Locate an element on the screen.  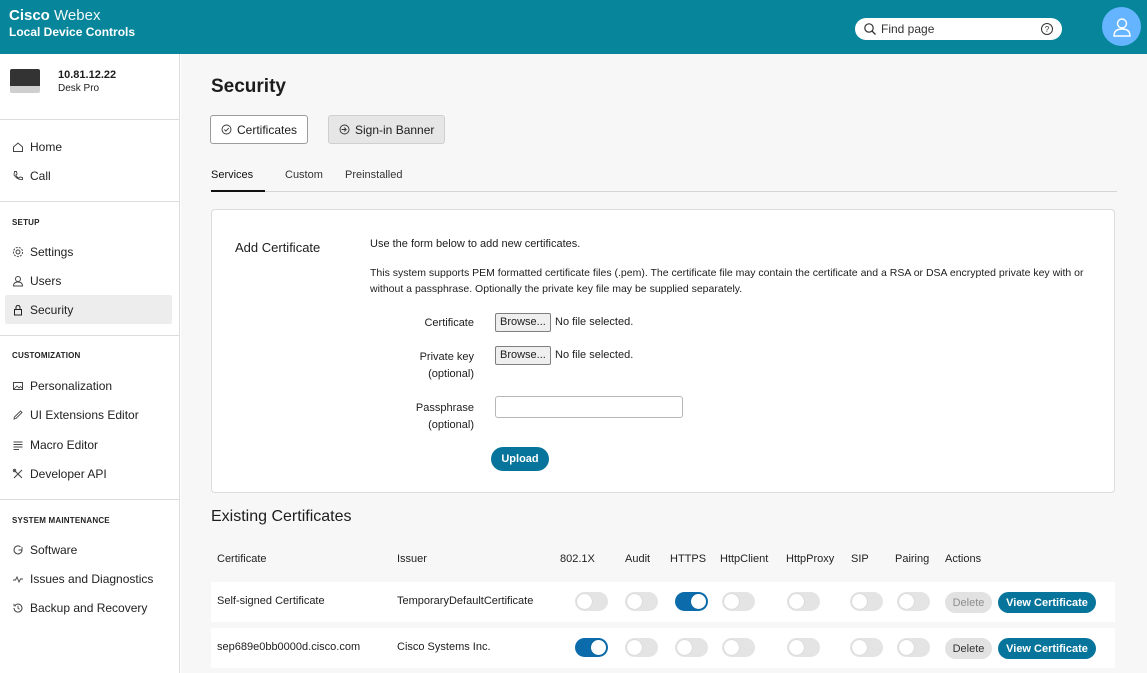
column-header: Certificate is located at coordinates (242, 559).